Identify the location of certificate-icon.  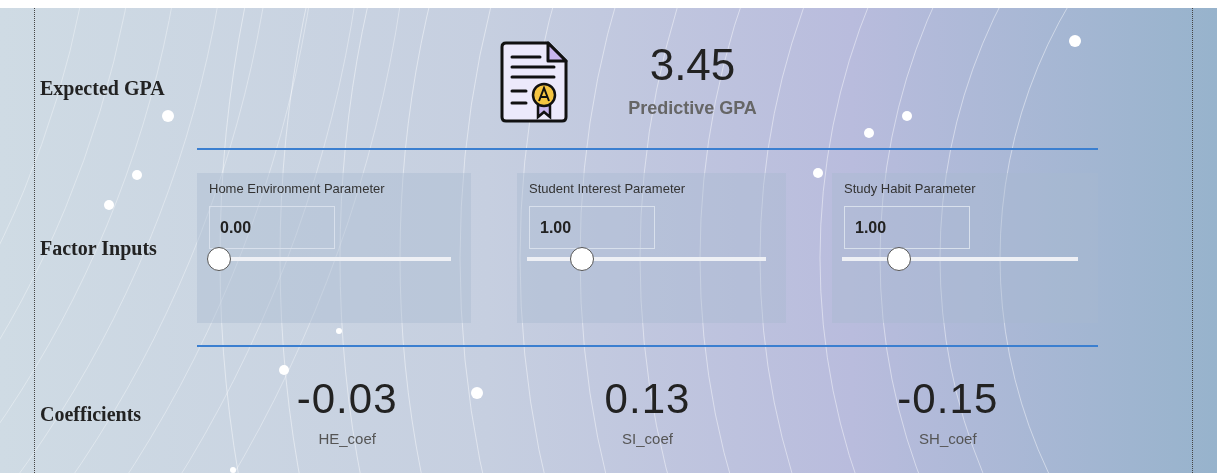
(534, 82).